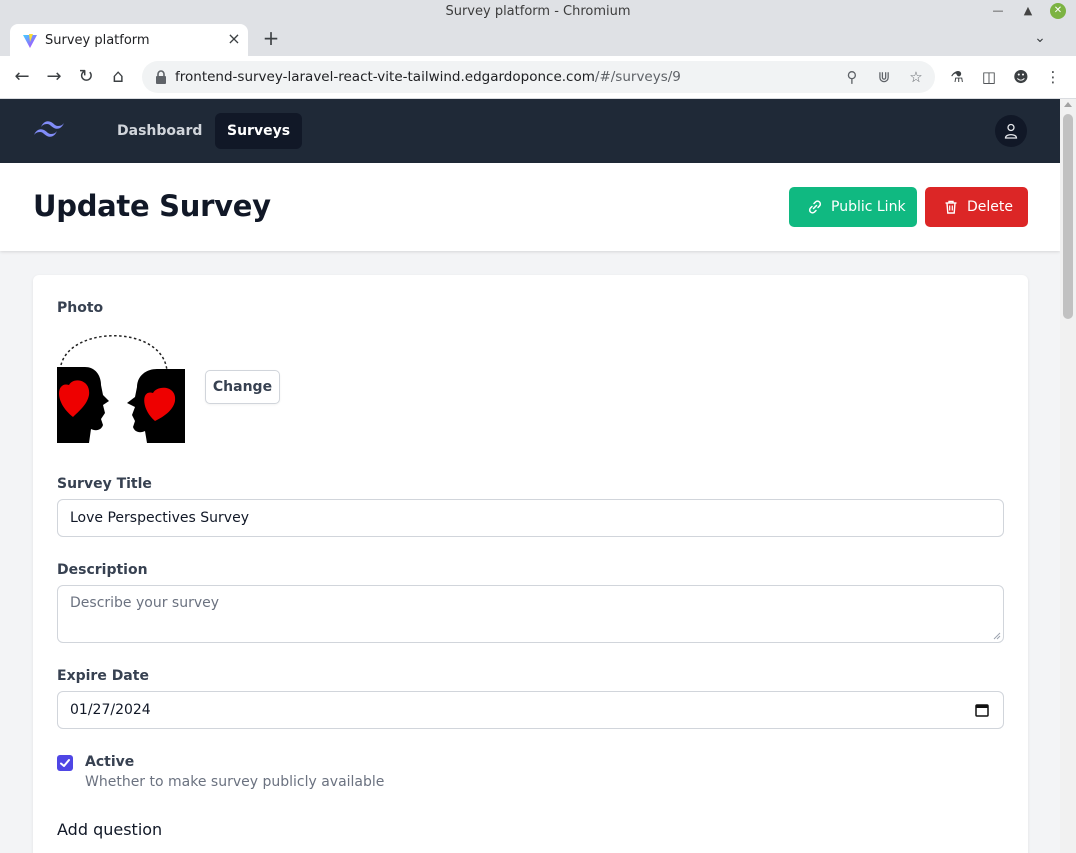  What do you see at coordinates (242, 387) in the screenshot?
I see `change-photo-button: Change` at bounding box center [242, 387].